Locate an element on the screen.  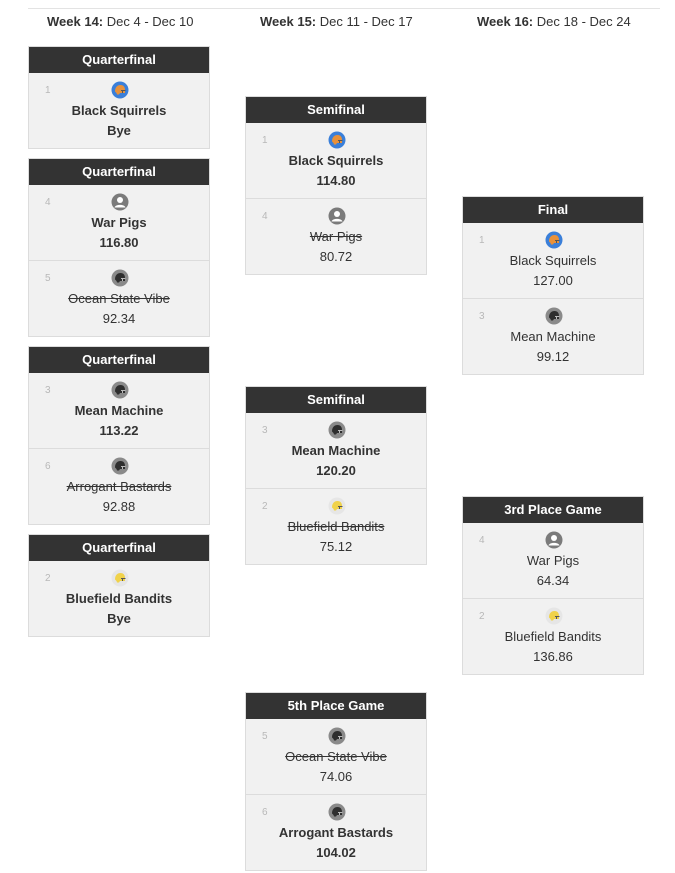
team-slot: 6 Arrogant Bastards 92.88 is located at coordinates (119, 486).